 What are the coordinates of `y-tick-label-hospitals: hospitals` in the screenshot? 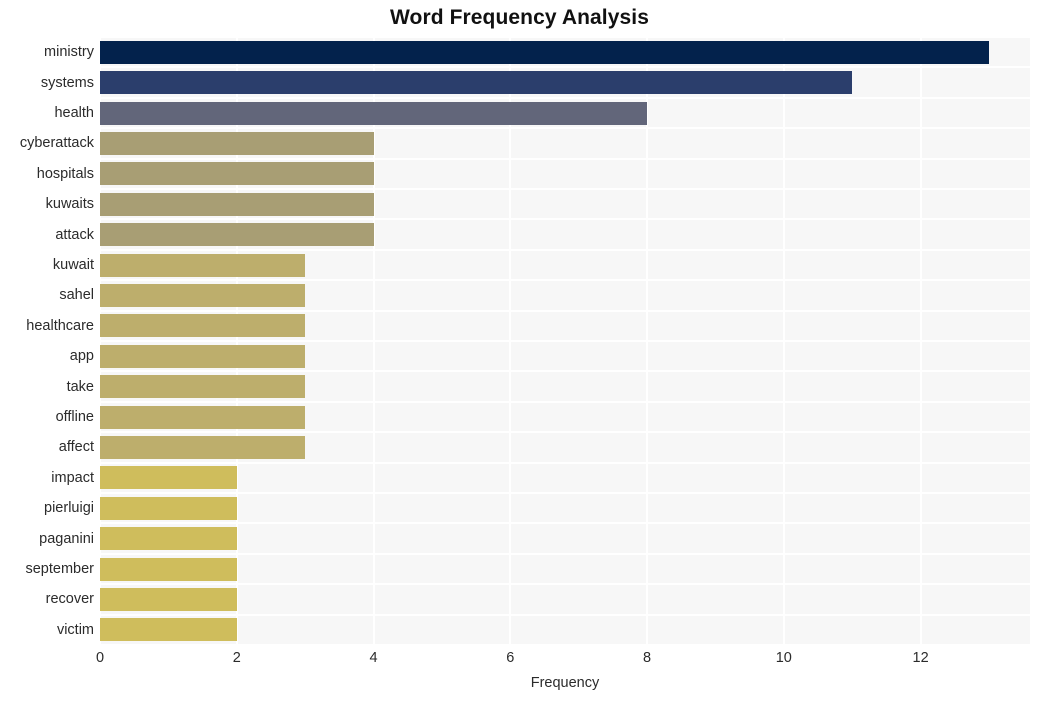 It's located at (65, 173).